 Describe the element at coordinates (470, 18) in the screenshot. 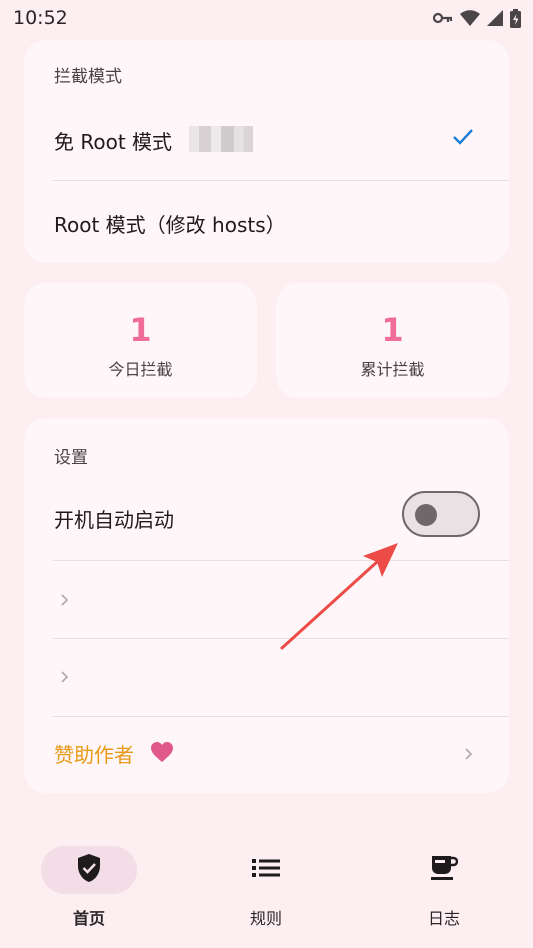

I see `wifi-icon` at that location.